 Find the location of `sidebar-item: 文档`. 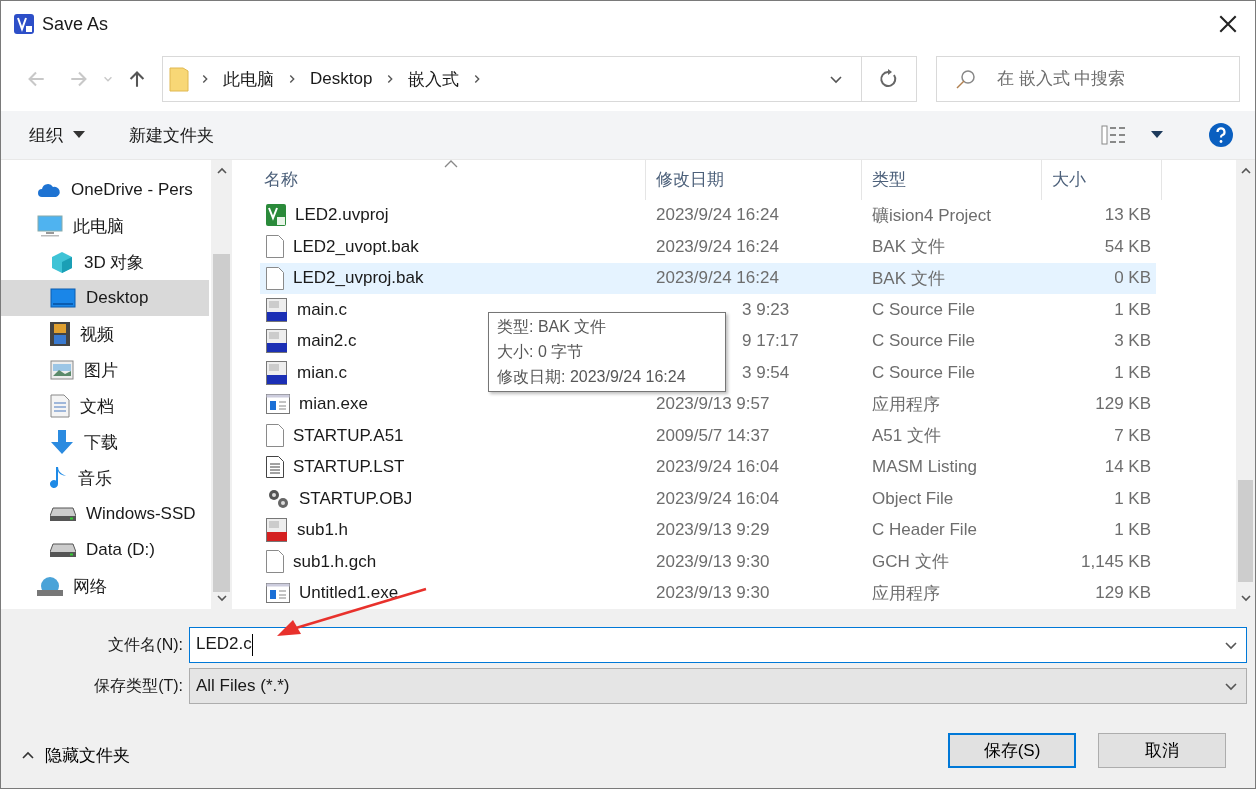

sidebar-item: 文档 is located at coordinates (105, 406).